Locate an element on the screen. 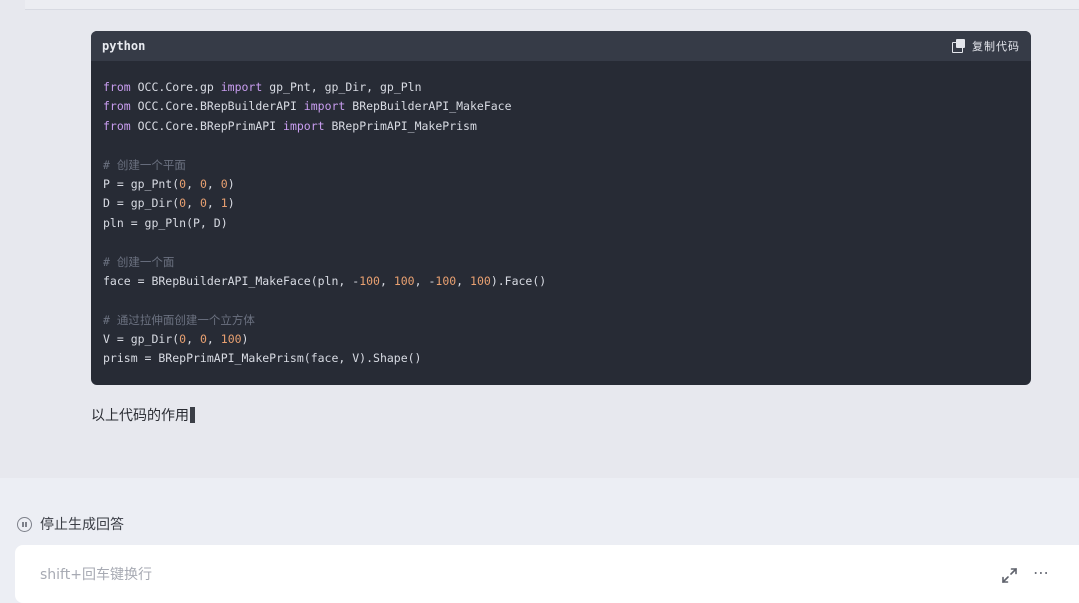  code-line: V = gp_Dir(0, 0, 100) is located at coordinates (561, 339).